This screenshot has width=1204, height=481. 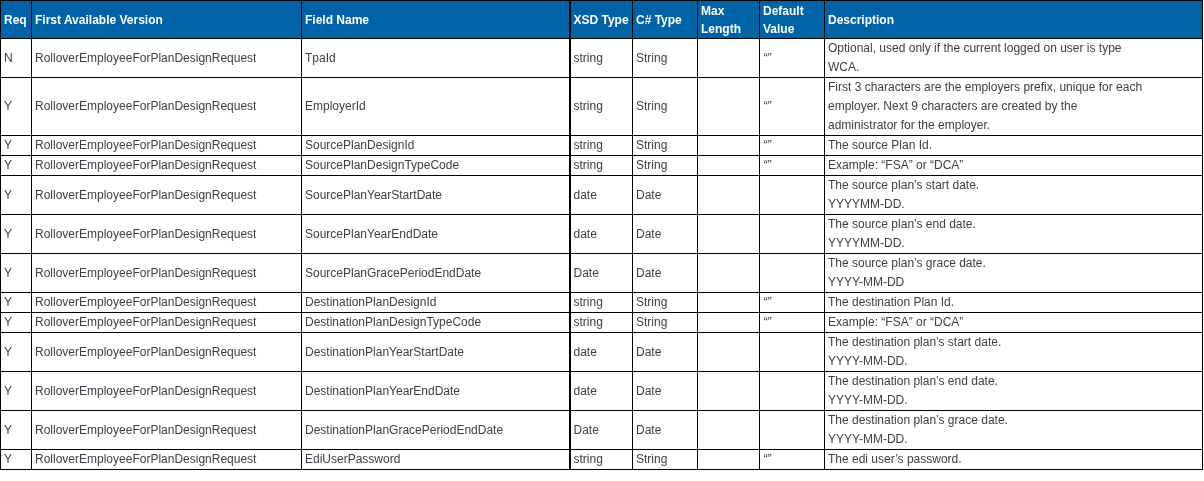 I want to click on column-header: Req, so click(x=16, y=19).